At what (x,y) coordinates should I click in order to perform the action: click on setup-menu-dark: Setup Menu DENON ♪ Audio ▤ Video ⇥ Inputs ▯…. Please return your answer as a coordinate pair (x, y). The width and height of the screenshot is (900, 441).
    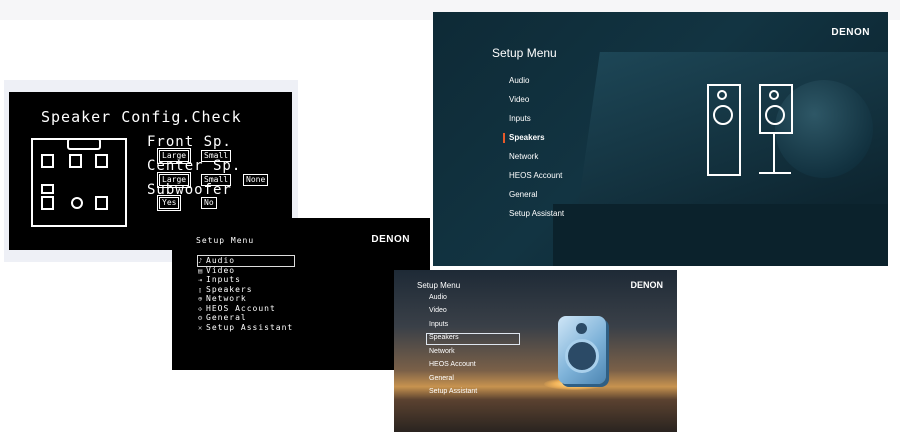
    Looking at the image, I should click on (301, 294).